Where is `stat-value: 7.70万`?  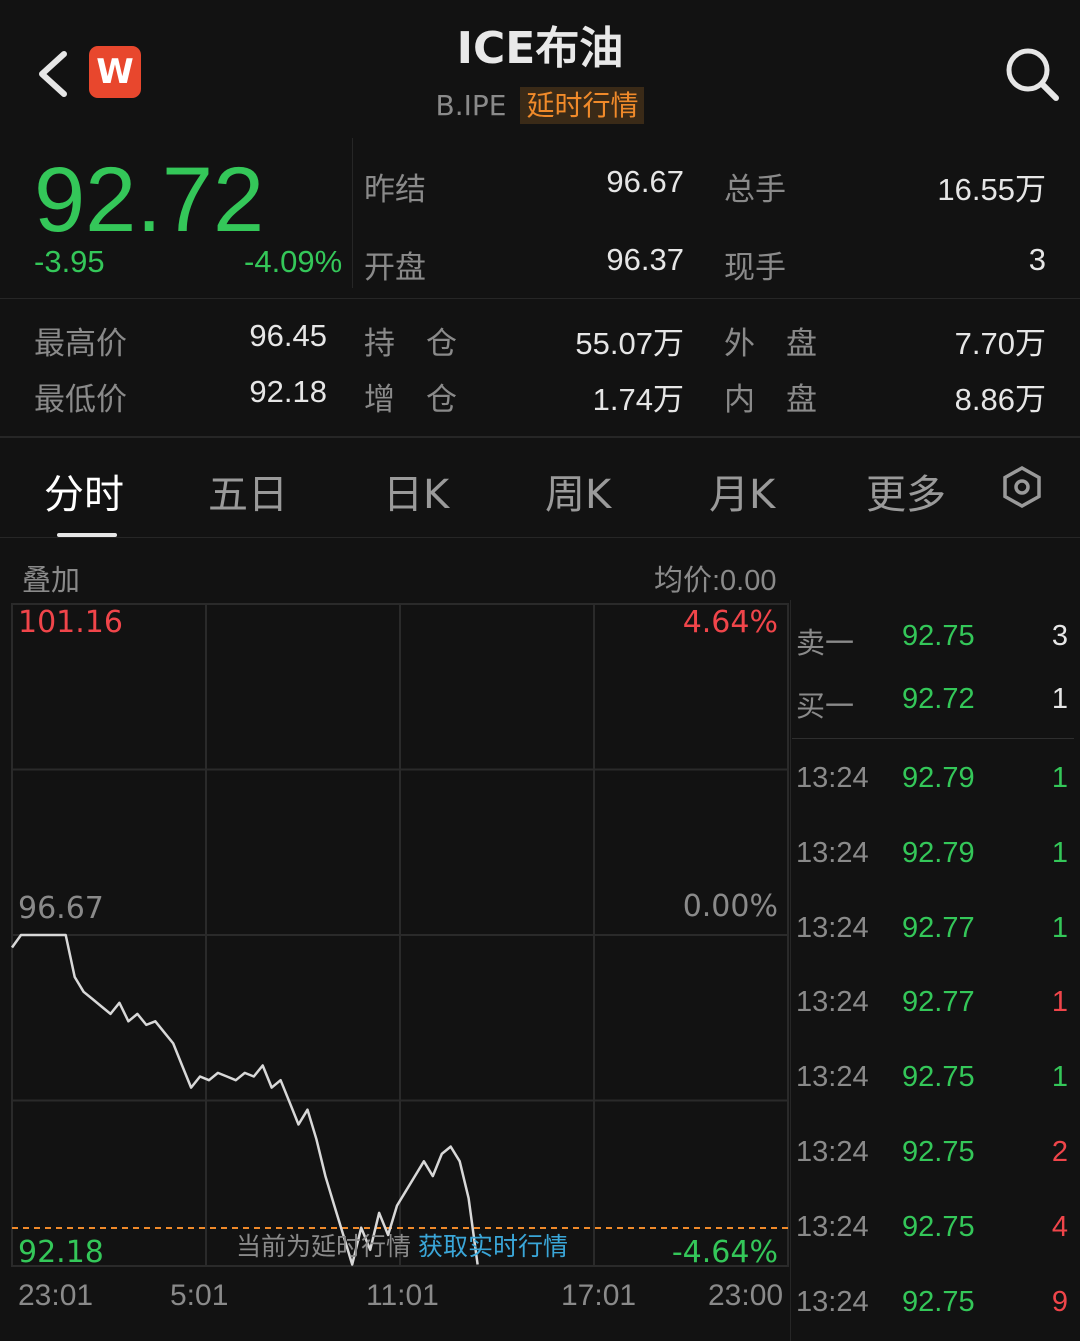
stat-value: 7.70万 is located at coordinates (1000, 343).